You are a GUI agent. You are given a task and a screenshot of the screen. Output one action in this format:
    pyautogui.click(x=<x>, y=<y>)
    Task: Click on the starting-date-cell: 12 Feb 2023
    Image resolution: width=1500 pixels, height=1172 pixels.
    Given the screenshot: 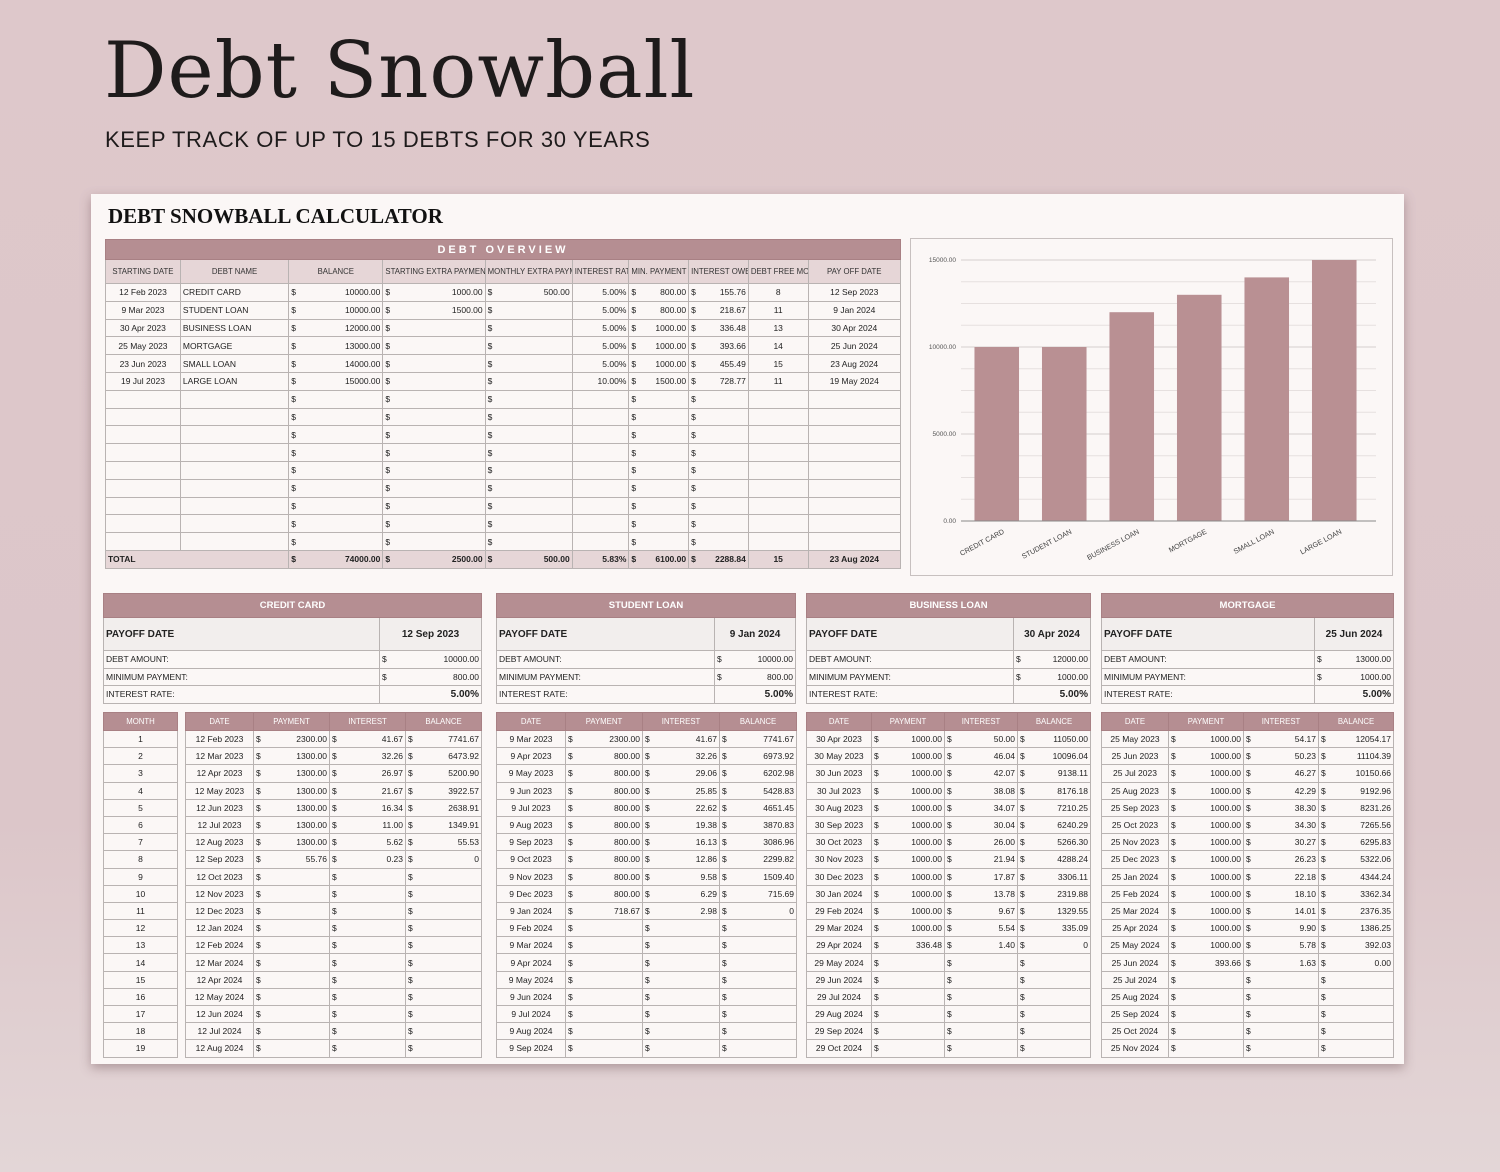 What is the action you would take?
    pyautogui.click(x=143, y=292)
    